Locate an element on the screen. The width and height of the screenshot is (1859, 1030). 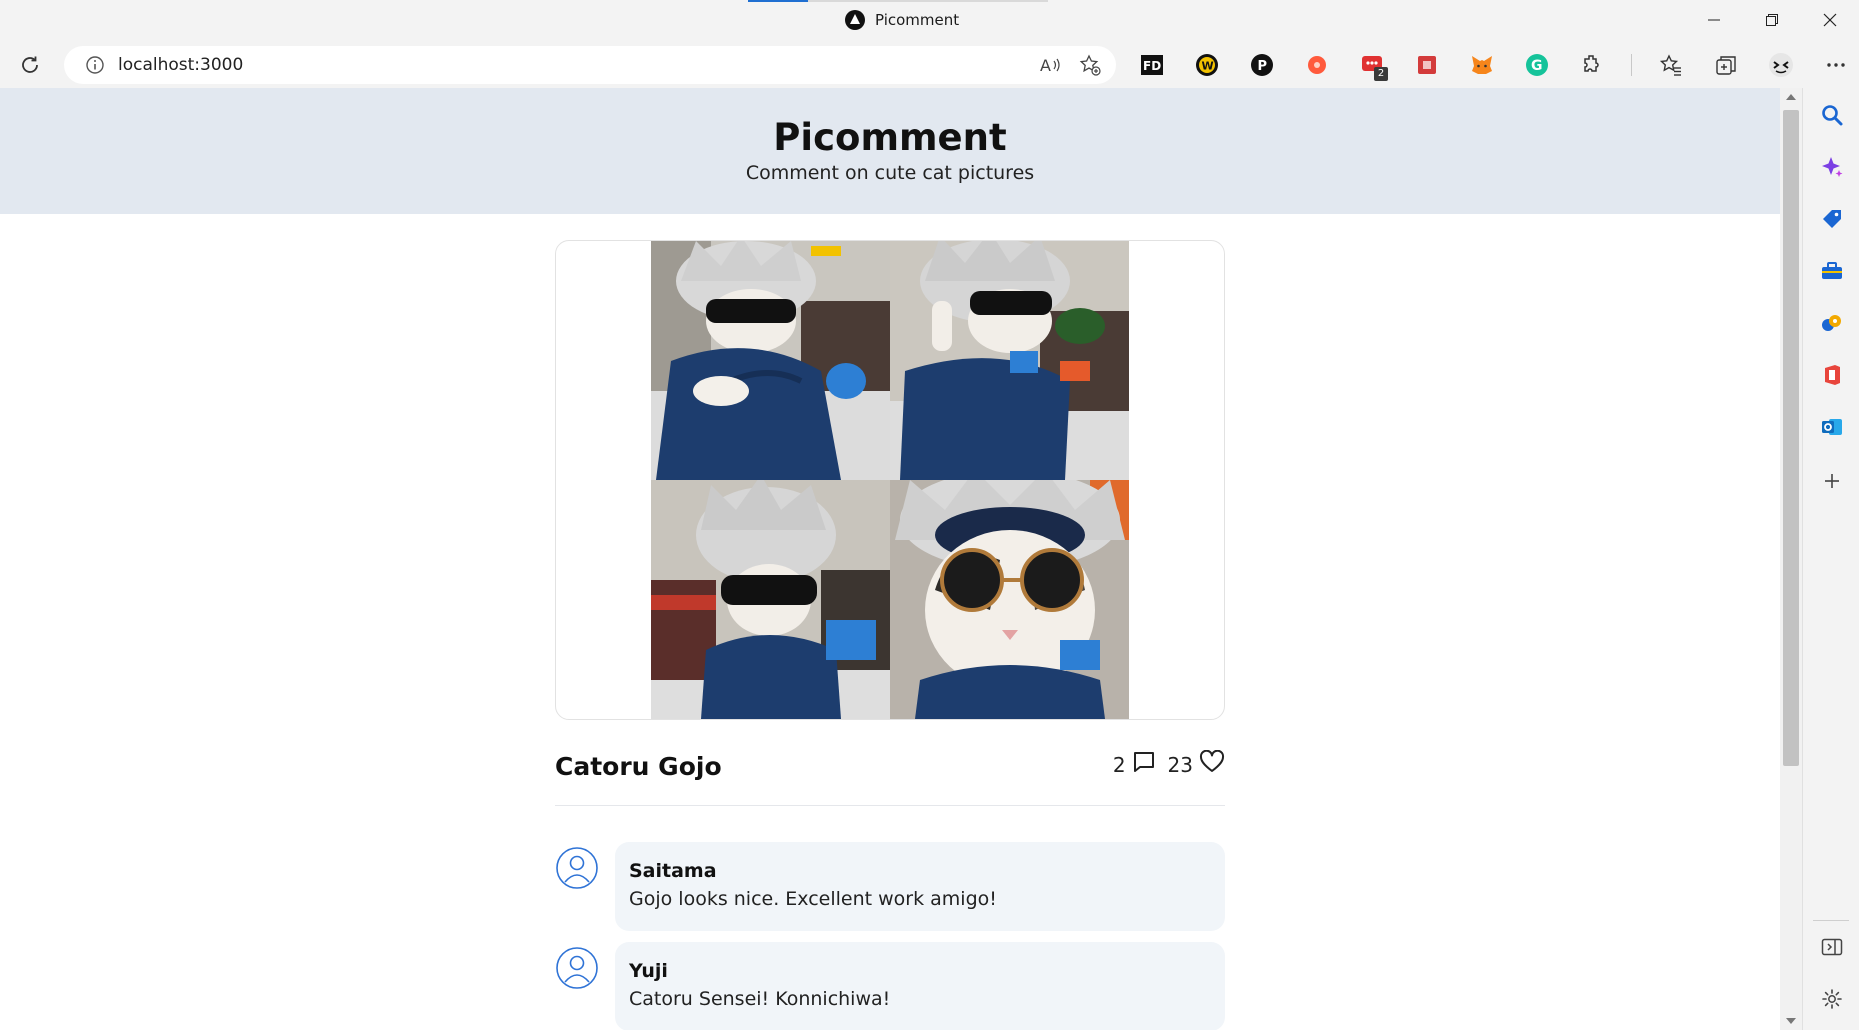
url-text: localhost:3000 is located at coordinates (180, 65).